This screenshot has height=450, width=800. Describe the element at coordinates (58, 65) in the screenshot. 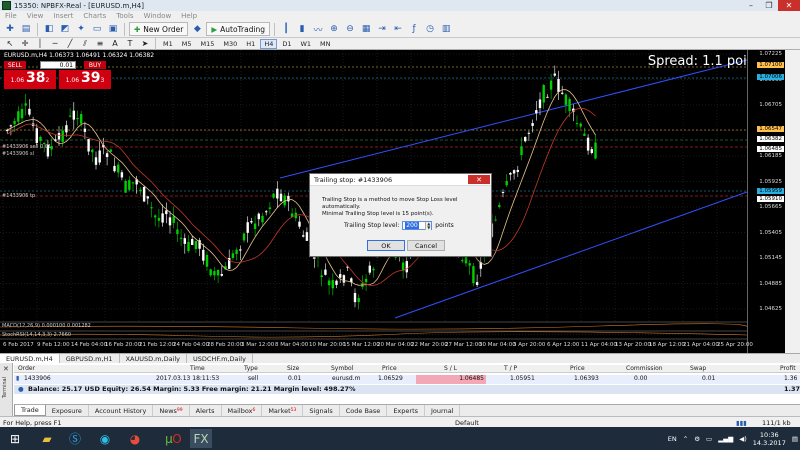

I see `lot-size-input: 0.01` at that location.